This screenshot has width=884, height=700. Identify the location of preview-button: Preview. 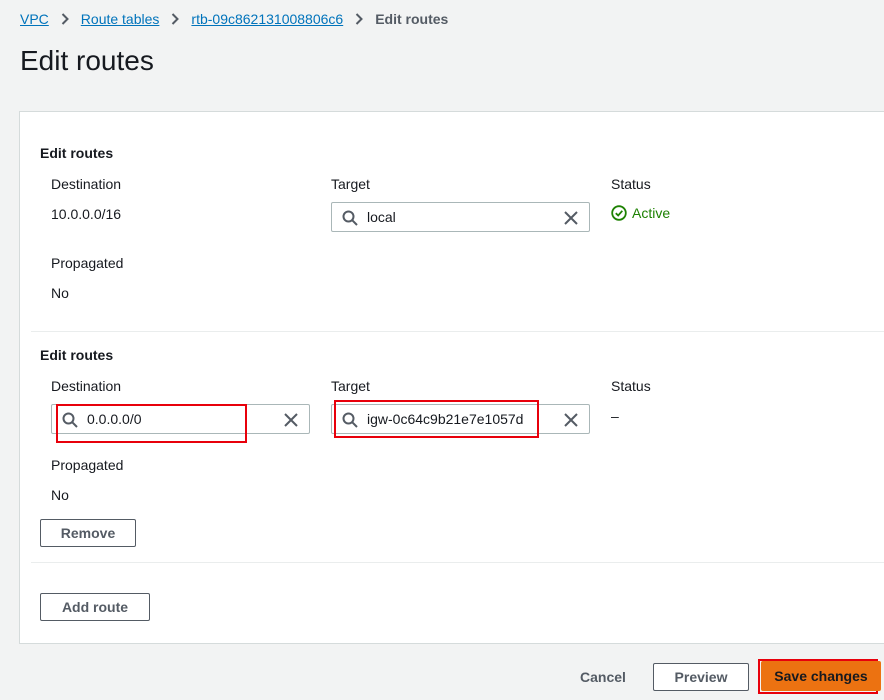
(701, 677).